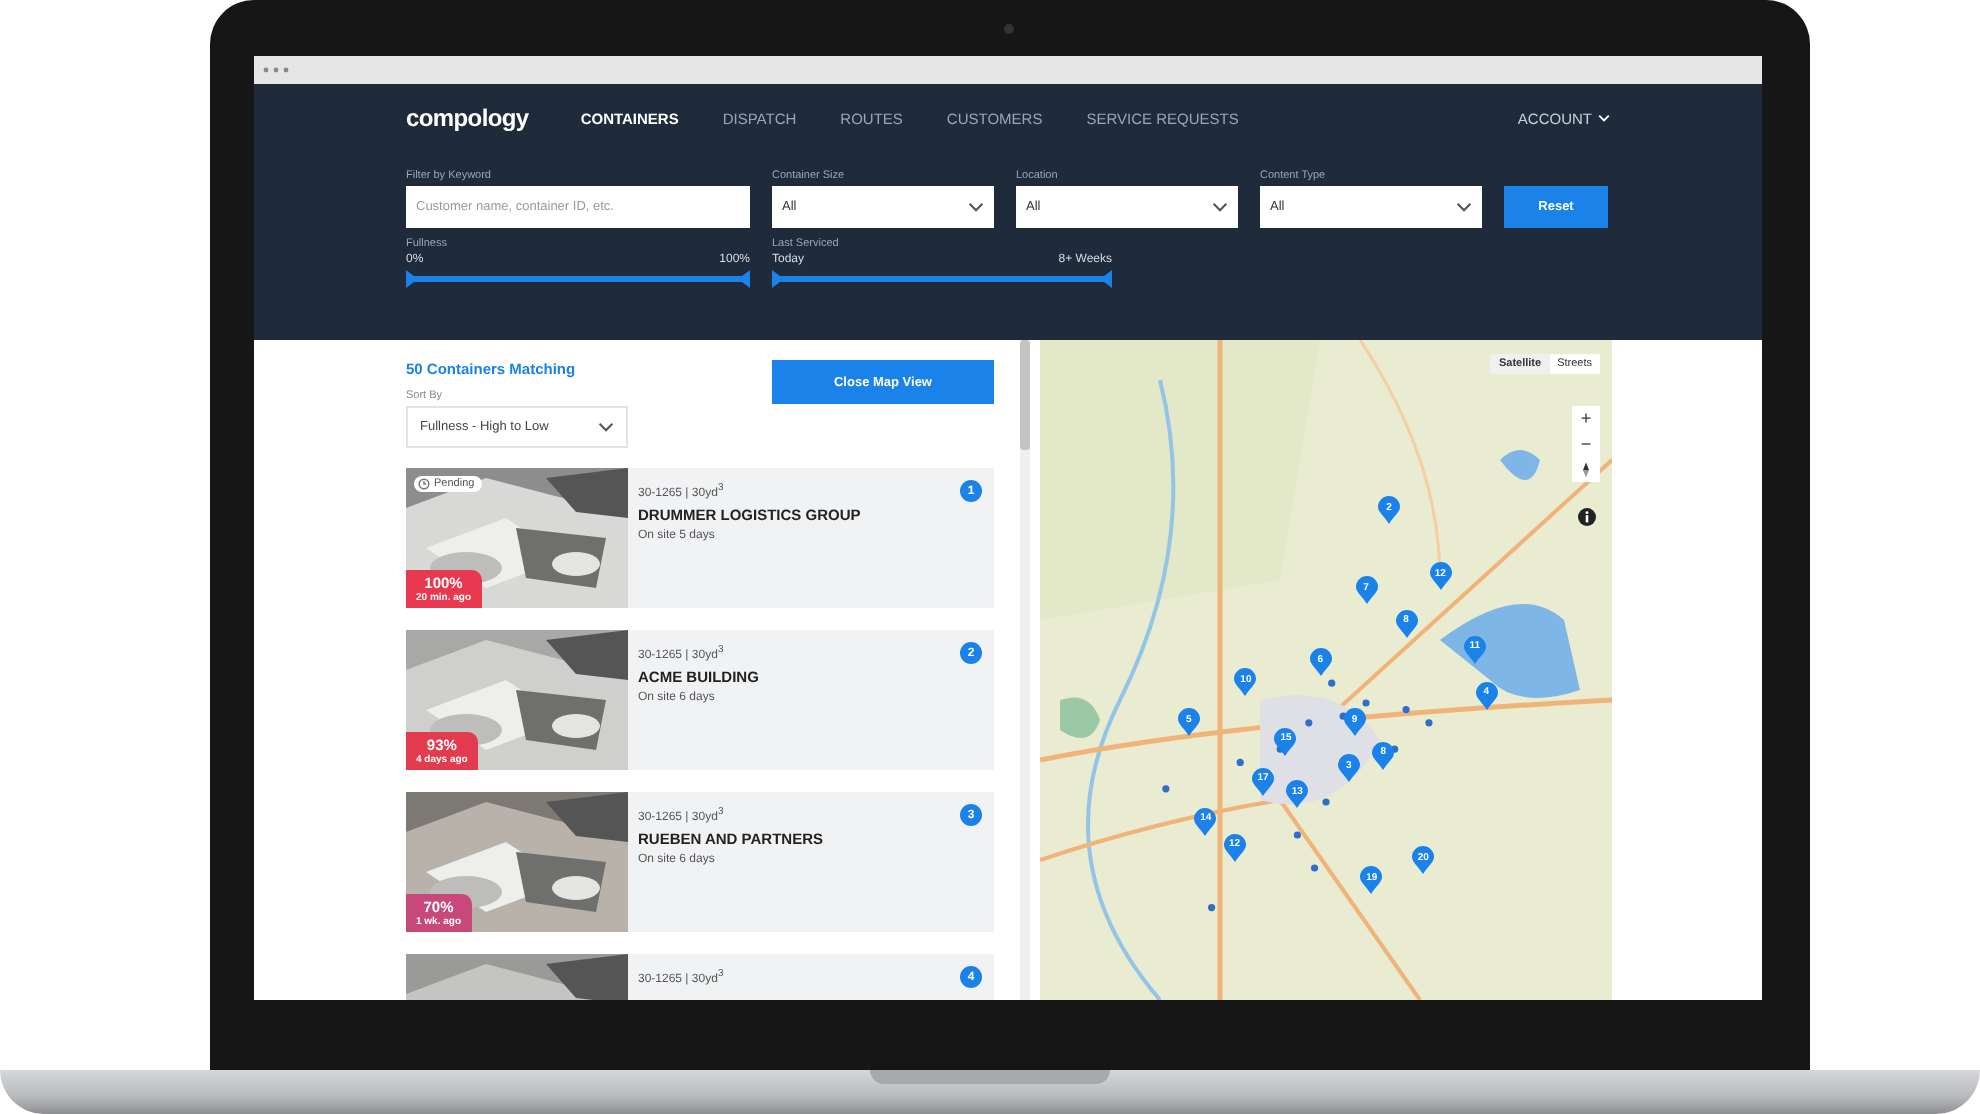 The width and height of the screenshot is (1980, 1114). What do you see at coordinates (1586, 470) in the screenshot?
I see `compass-icon` at bounding box center [1586, 470].